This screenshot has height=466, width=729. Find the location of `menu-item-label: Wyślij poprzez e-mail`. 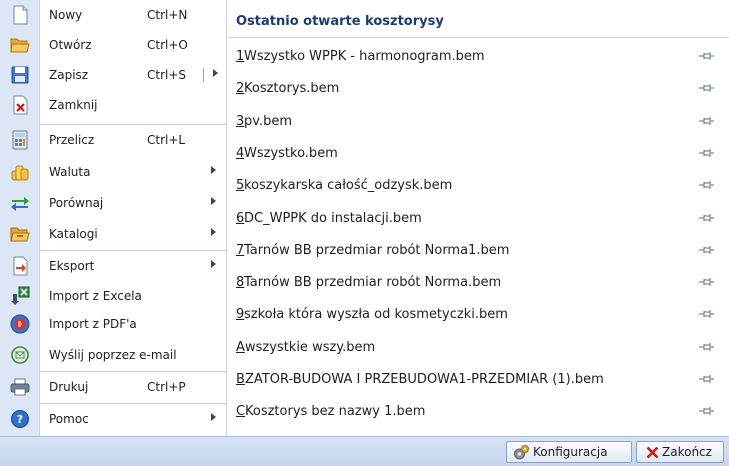

menu-item-label: Wyślij poprzez e-mail is located at coordinates (113, 355).